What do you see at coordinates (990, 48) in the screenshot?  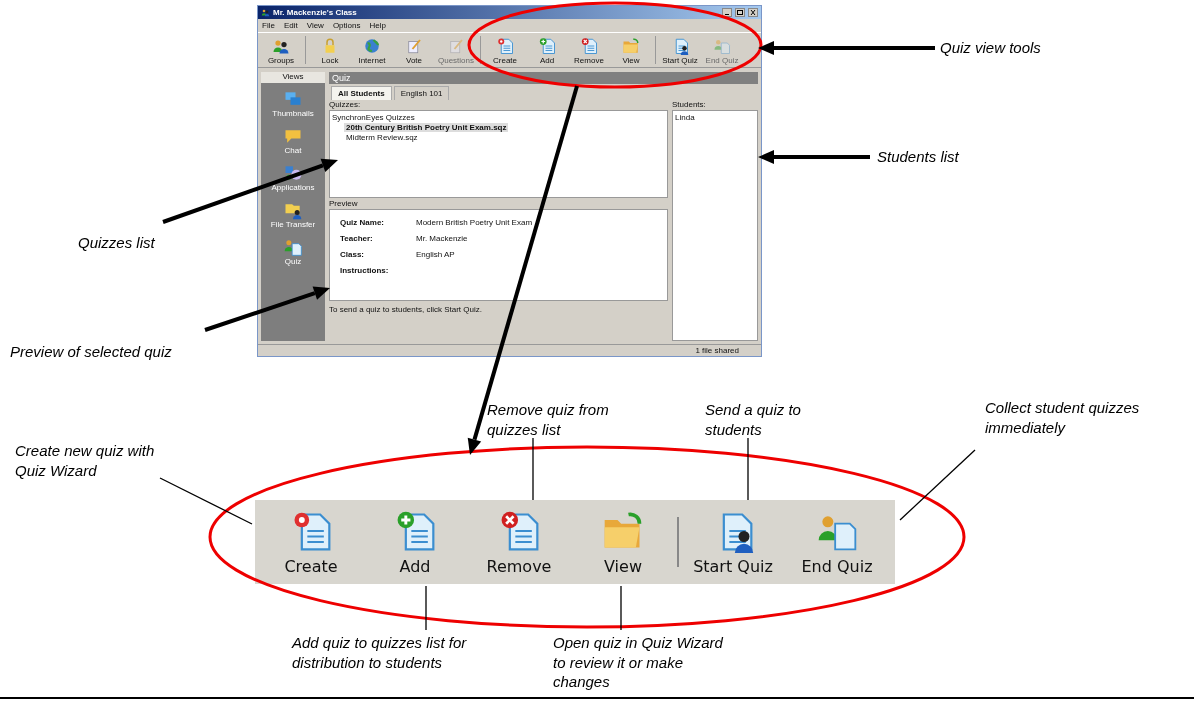 I see `callout-text: Quiz view tools` at bounding box center [990, 48].